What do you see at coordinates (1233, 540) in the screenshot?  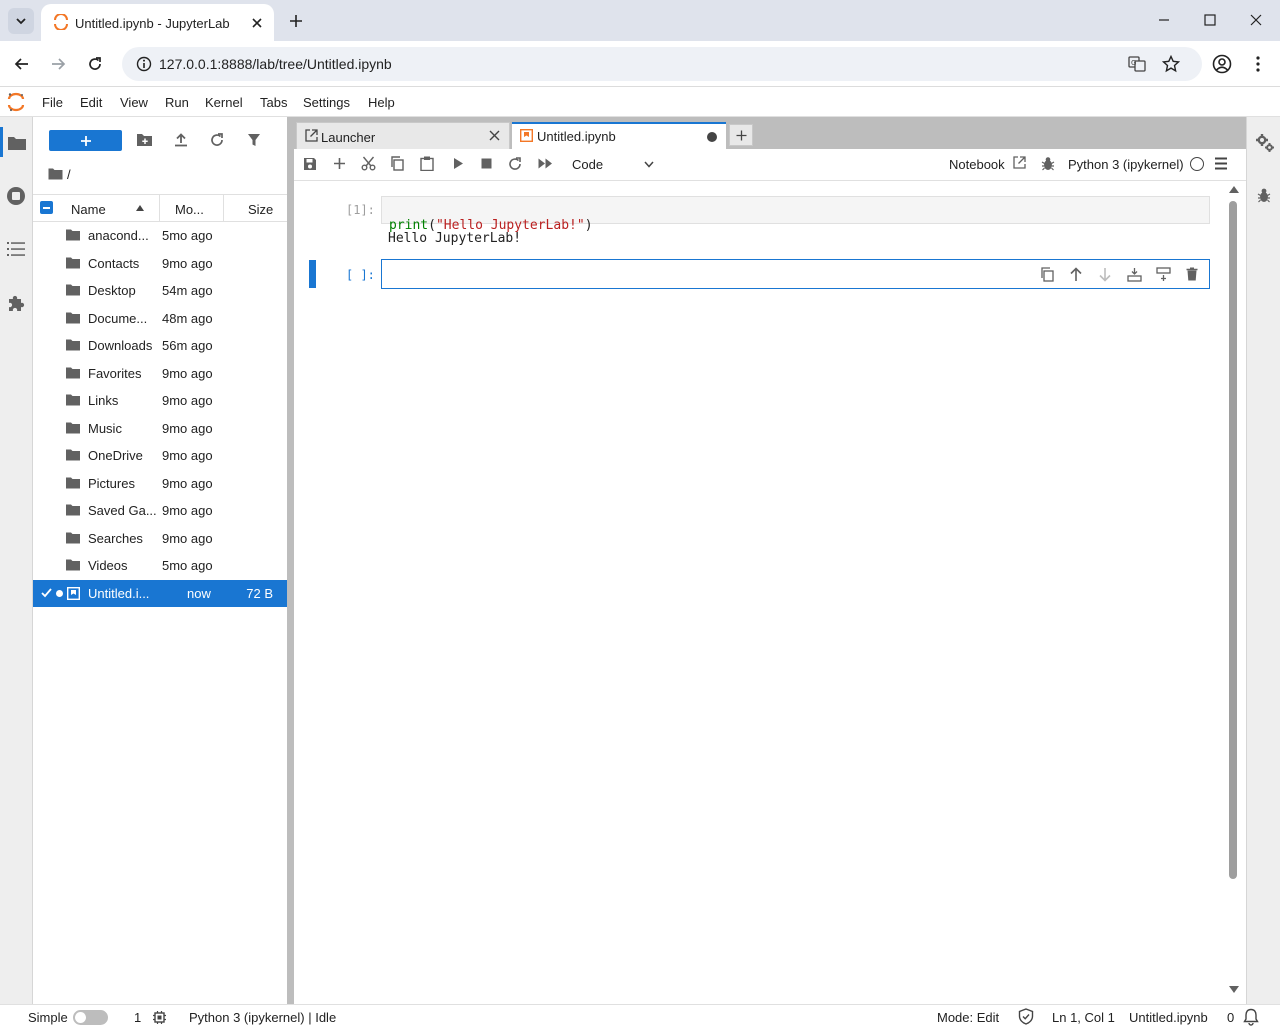 I see `scrollbar-thumb` at bounding box center [1233, 540].